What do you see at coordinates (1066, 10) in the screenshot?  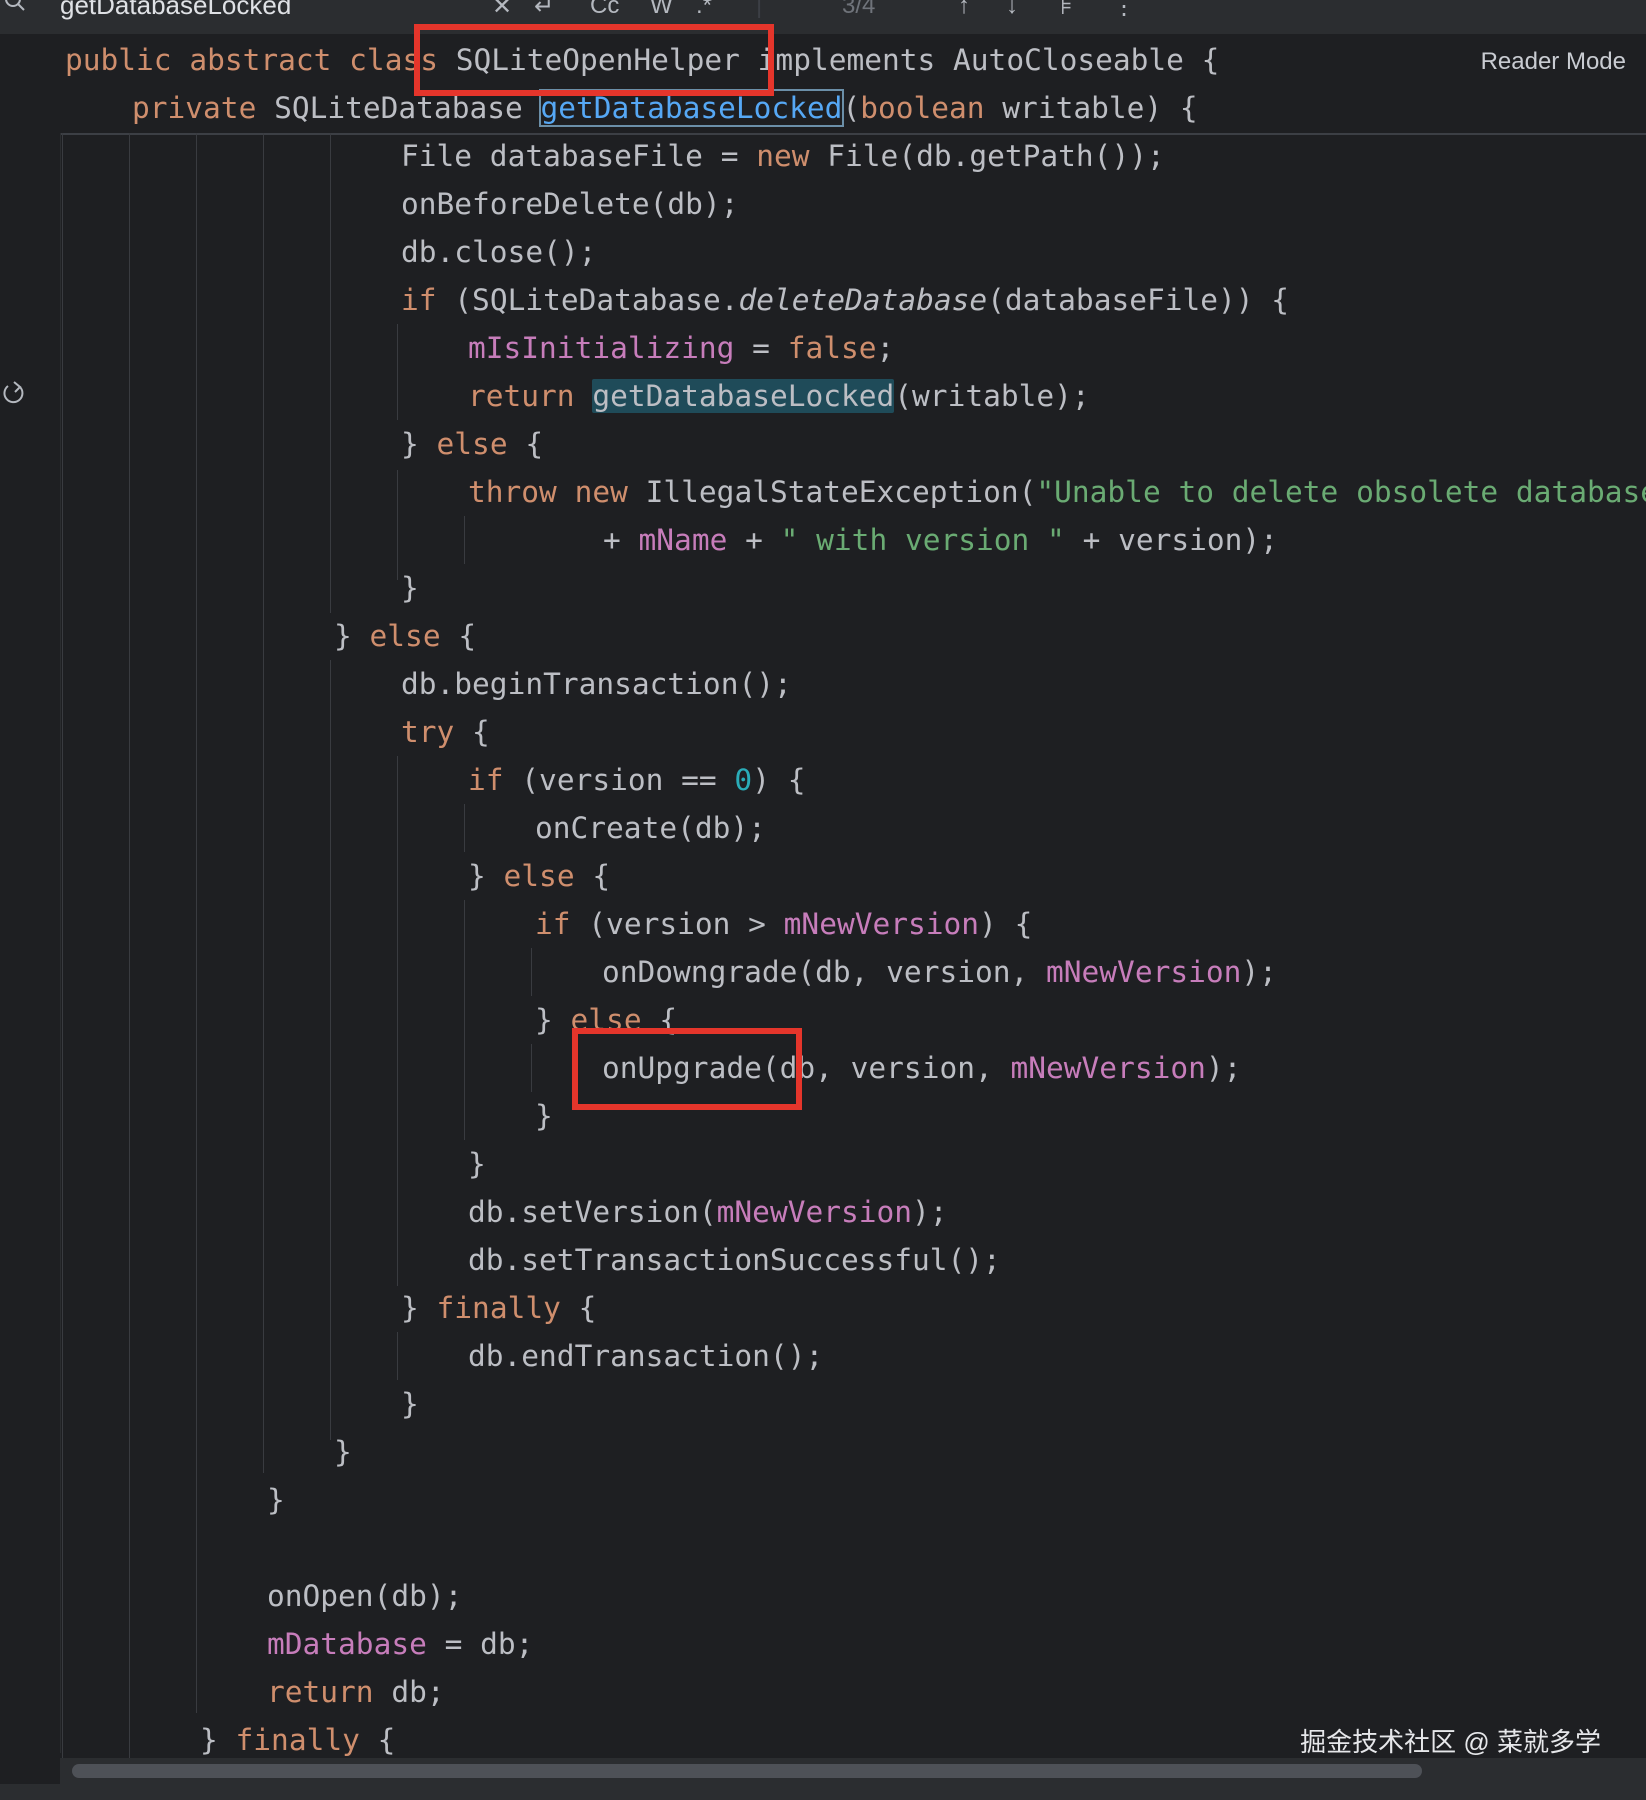 I see `filter-icon: ⊧` at bounding box center [1066, 10].